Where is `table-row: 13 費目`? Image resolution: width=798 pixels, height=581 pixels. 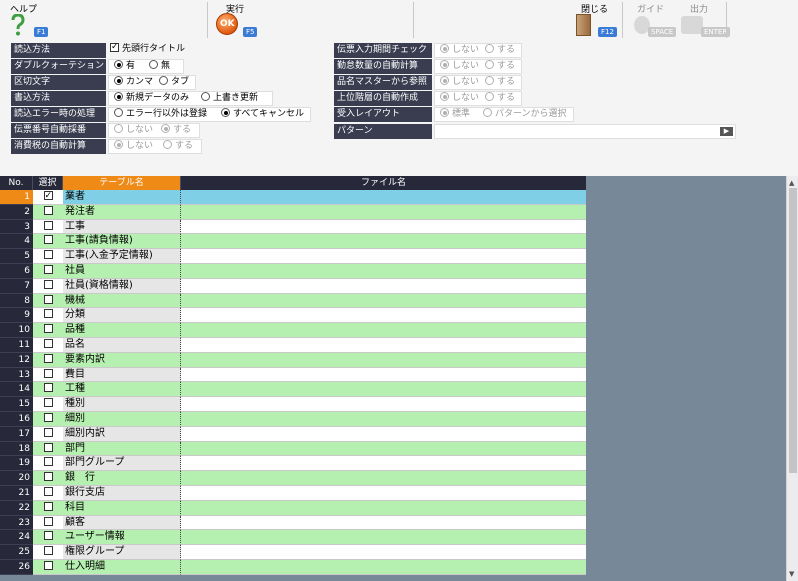
table-row: 13 費目 is located at coordinates (293, 375).